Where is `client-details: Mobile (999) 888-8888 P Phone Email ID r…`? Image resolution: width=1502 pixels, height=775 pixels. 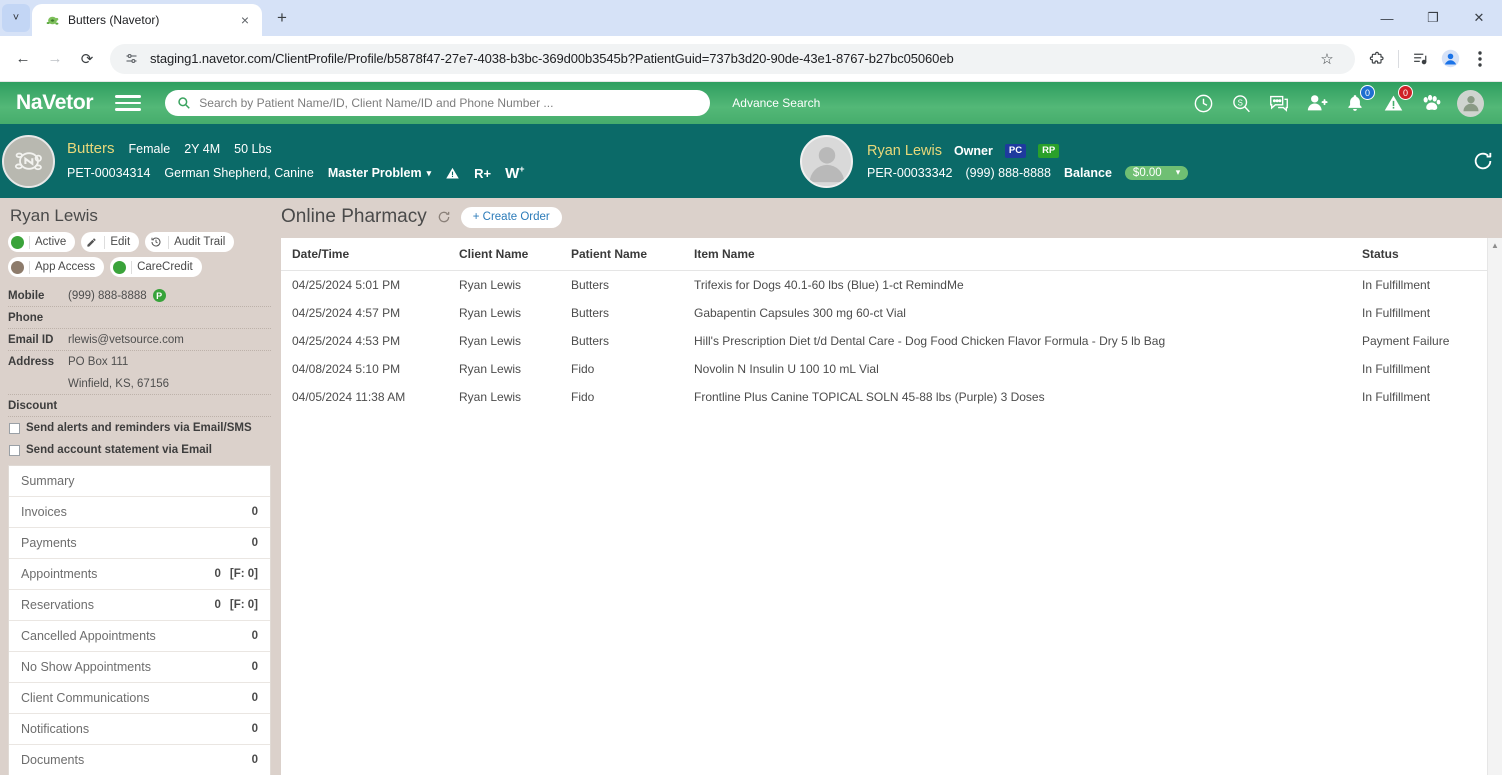 client-details: Mobile (999) 888-8888 P Phone Email ID r… is located at coordinates (139, 351).